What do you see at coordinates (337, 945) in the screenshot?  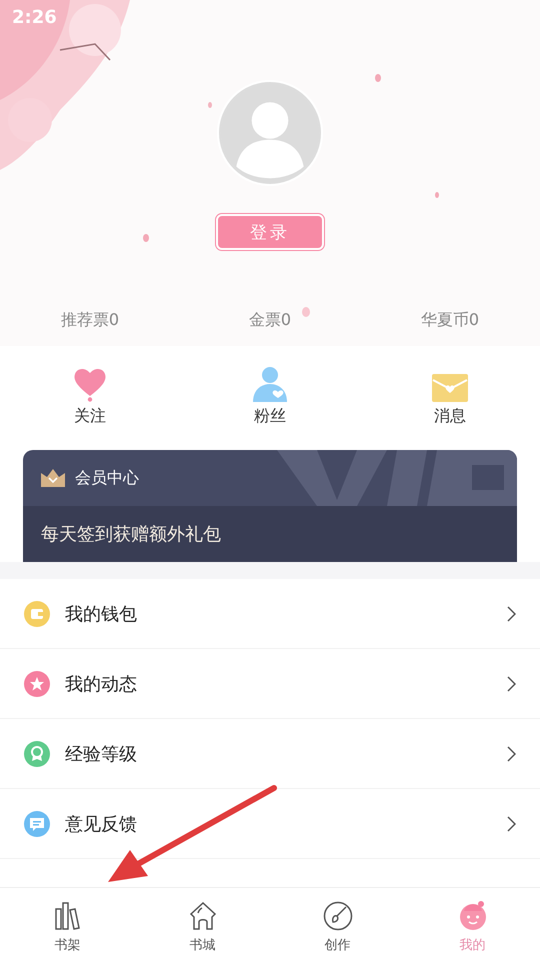 I see `tab: 创作` at bounding box center [337, 945].